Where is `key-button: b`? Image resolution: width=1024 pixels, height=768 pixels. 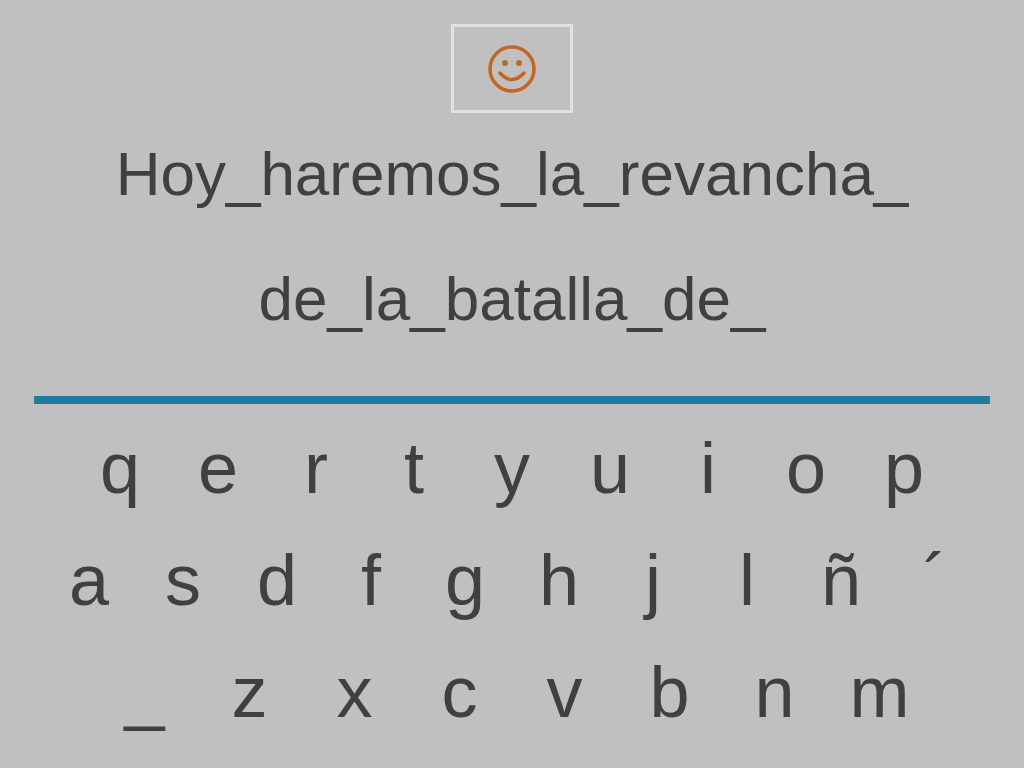
key-button: b is located at coordinates (669, 692).